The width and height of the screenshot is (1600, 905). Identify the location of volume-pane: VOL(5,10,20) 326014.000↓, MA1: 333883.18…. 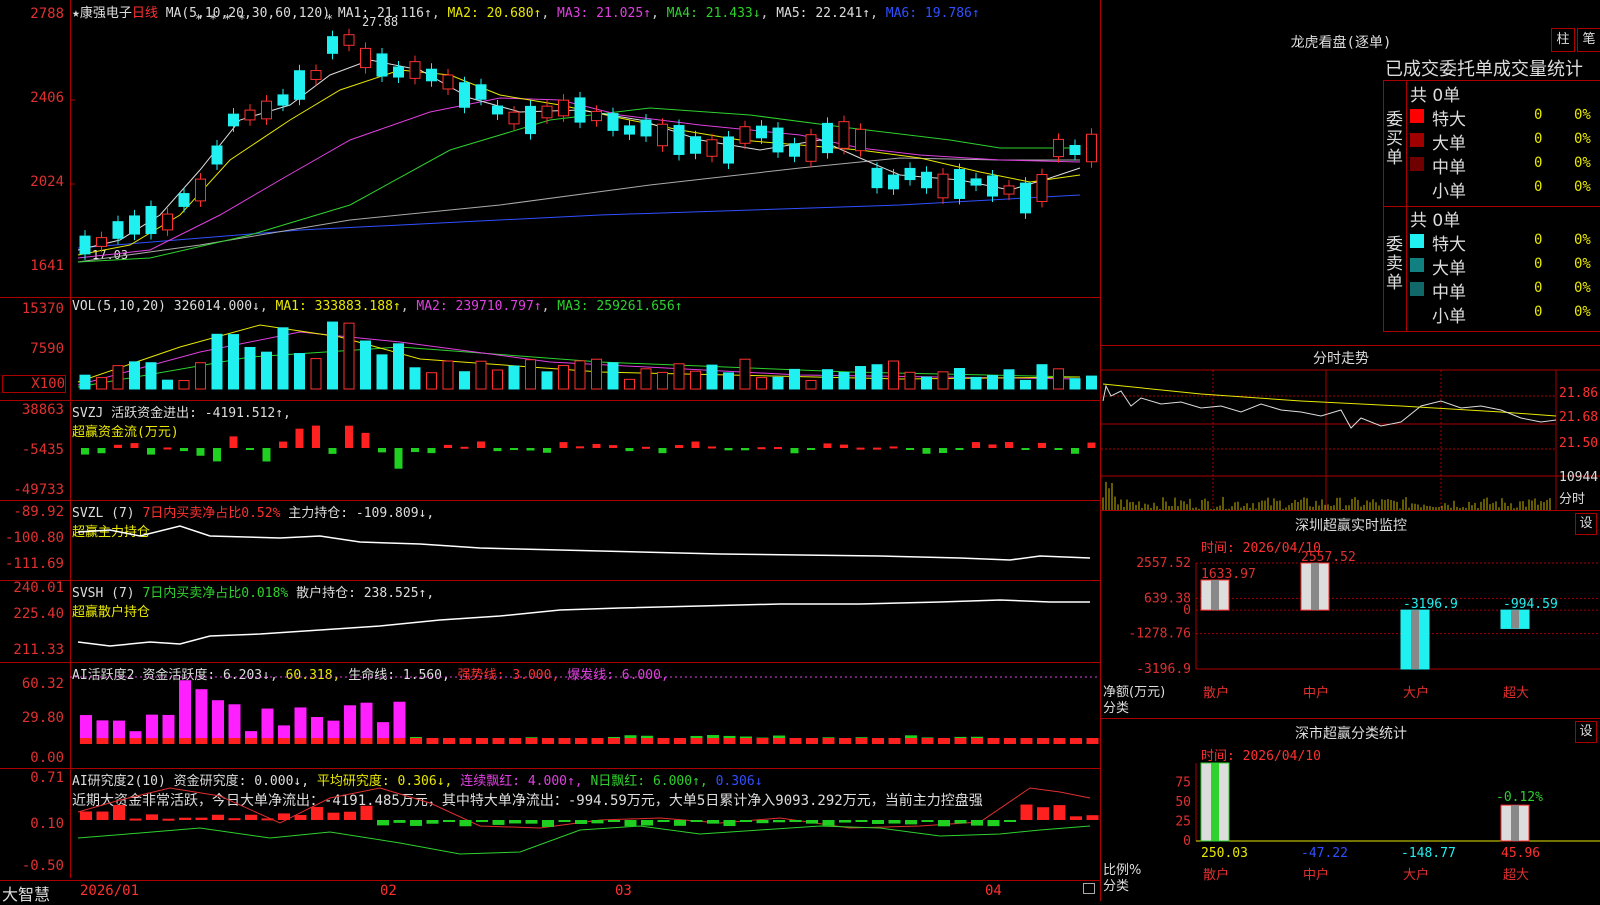
(550, 349).